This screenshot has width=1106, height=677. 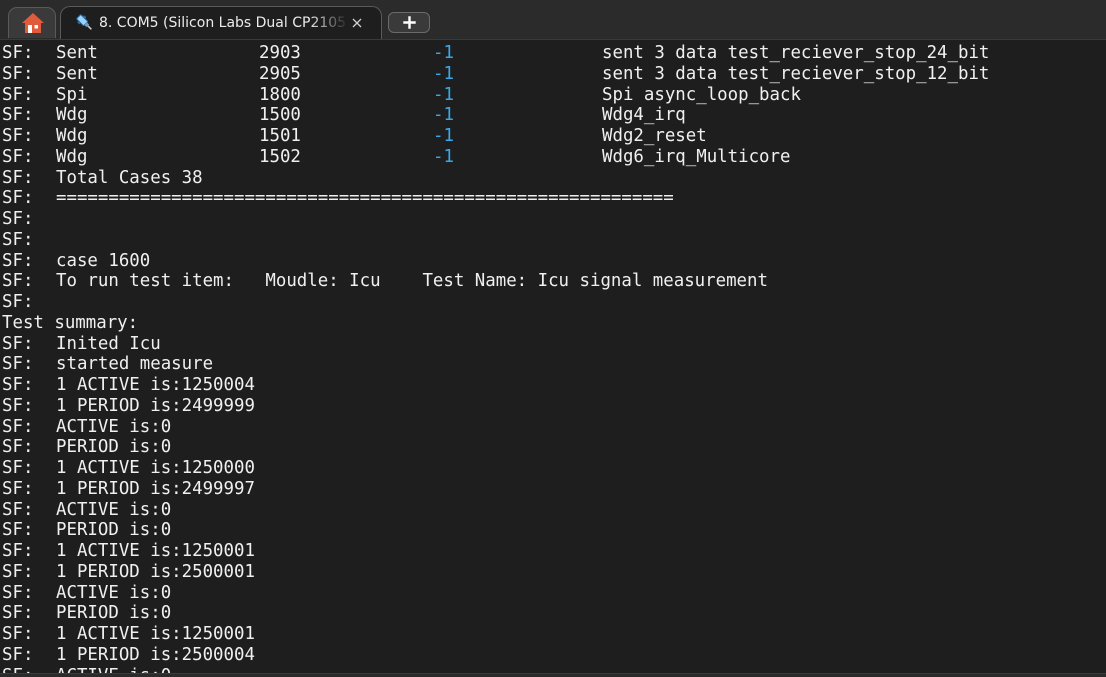 What do you see at coordinates (654, 136) in the screenshot?
I see `test-name: Wdg2_reset` at bounding box center [654, 136].